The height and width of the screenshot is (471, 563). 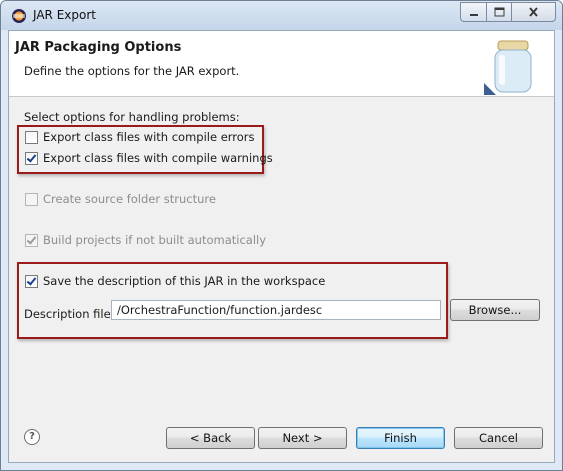 I want to click on help-icon: ?, so click(x=32, y=437).